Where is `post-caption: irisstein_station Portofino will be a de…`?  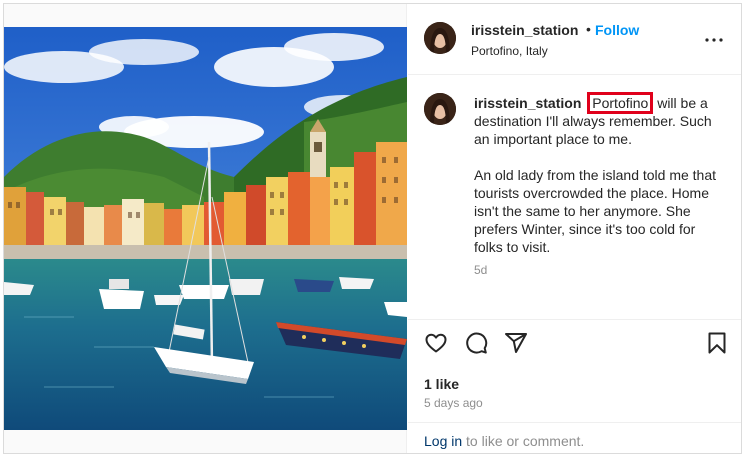 post-caption: irisstein_station Portofino will be a de… is located at coordinates (599, 183).